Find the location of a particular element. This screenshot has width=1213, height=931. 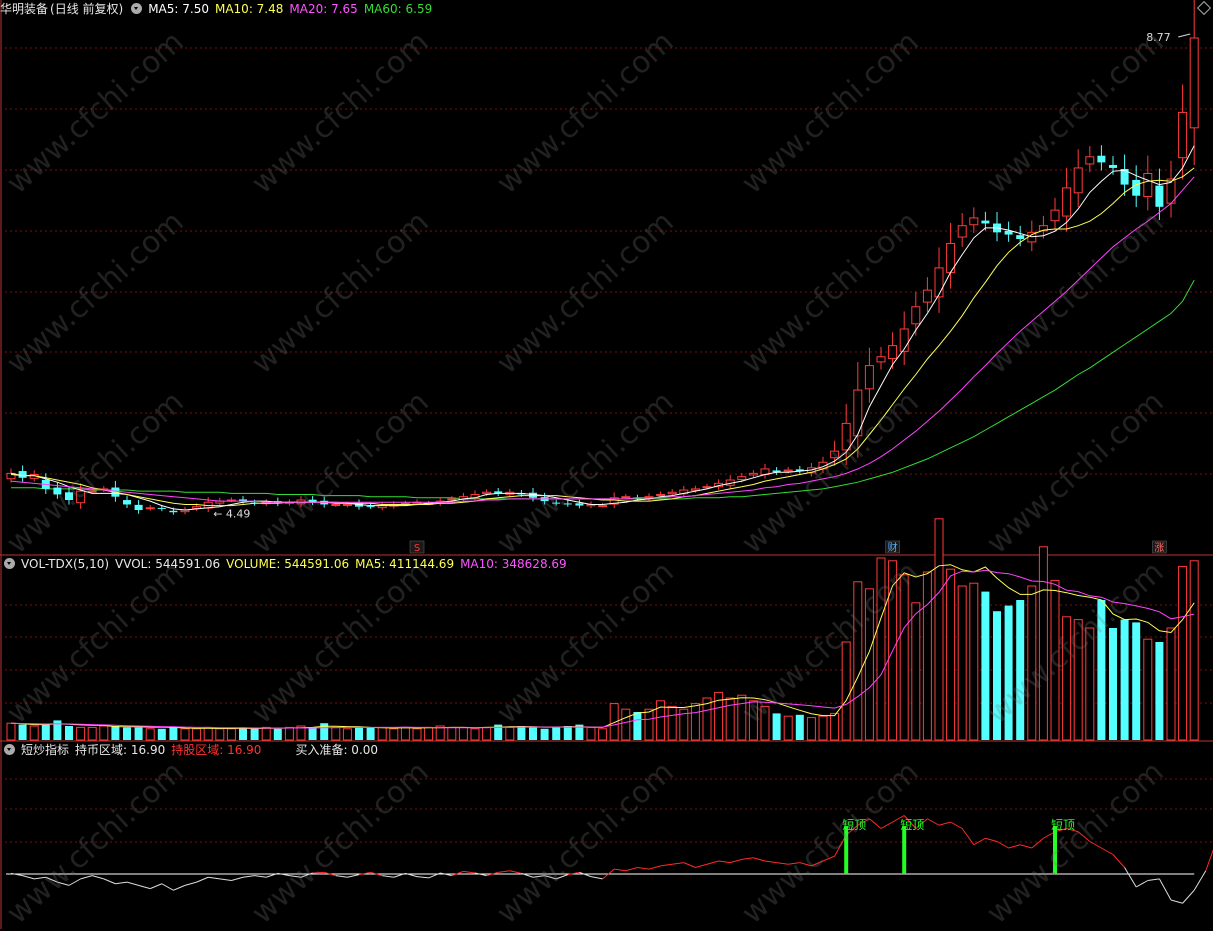

signal-header: 短炒指标 持币区域: 16.90 持股区域: 16.90 买入准备: 0.00 is located at coordinates (192, 750).